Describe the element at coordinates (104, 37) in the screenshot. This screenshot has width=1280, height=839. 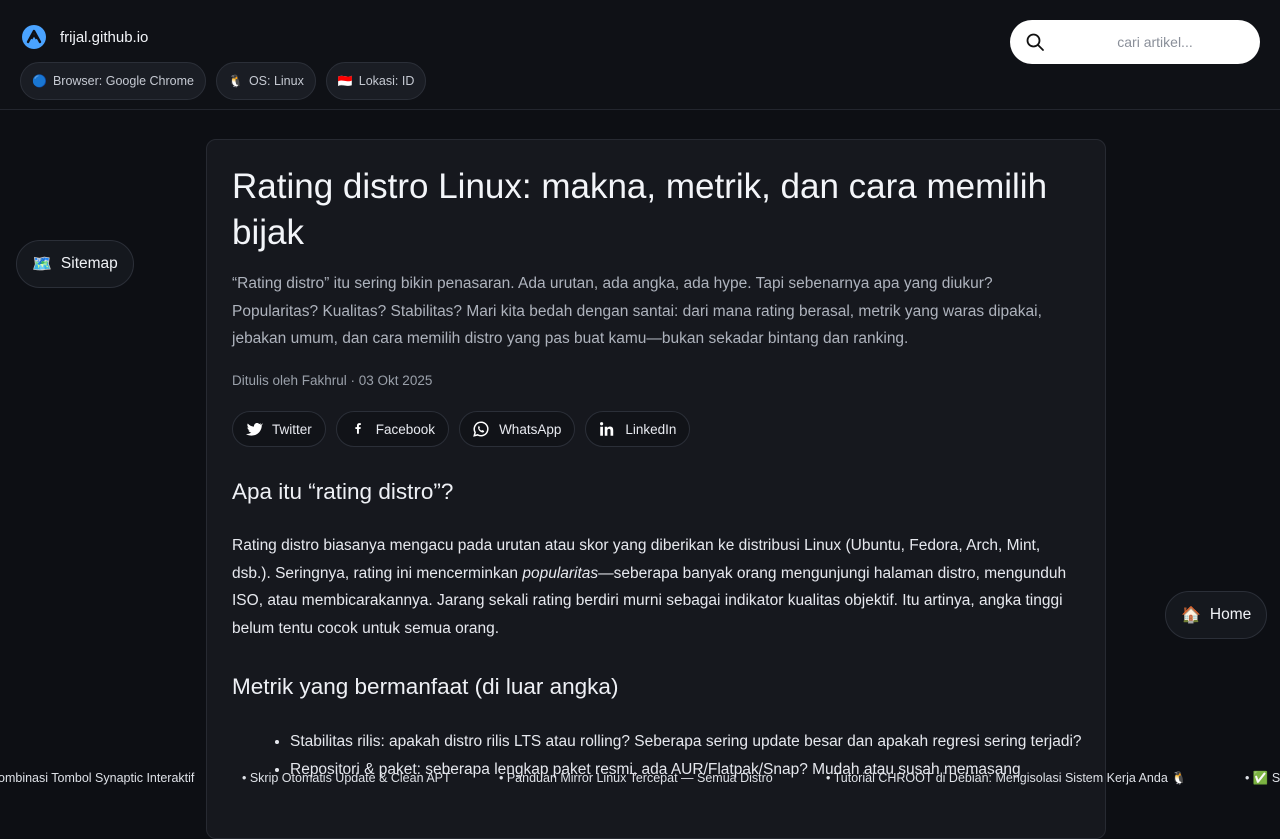
I see `site-name: frijal.github.io` at that location.